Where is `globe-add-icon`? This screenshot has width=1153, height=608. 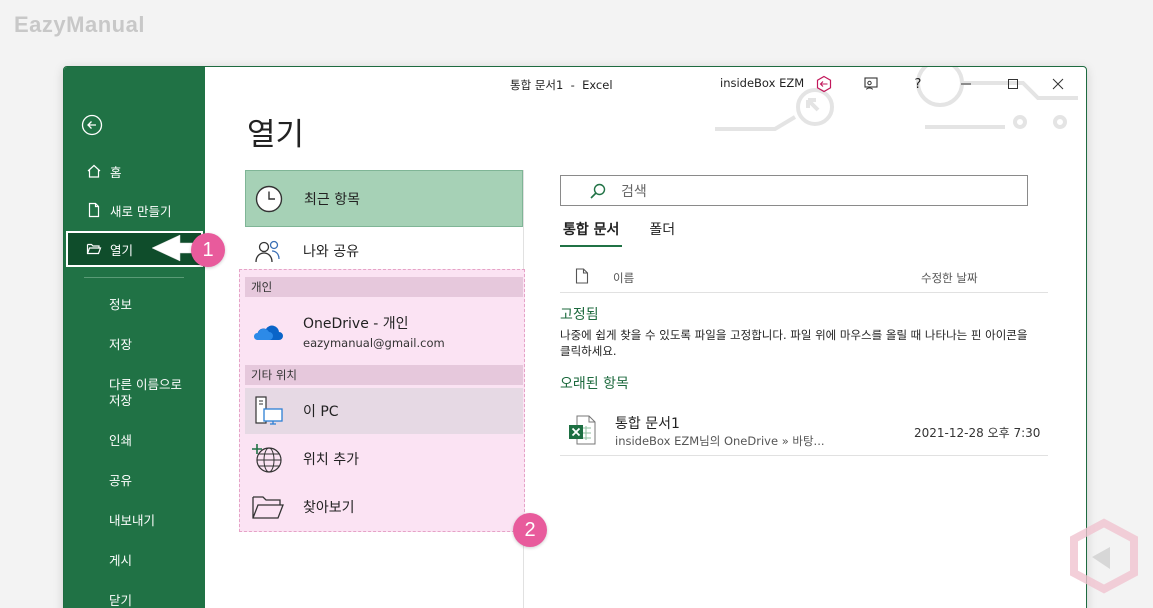
globe-add-icon is located at coordinates (268, 459).